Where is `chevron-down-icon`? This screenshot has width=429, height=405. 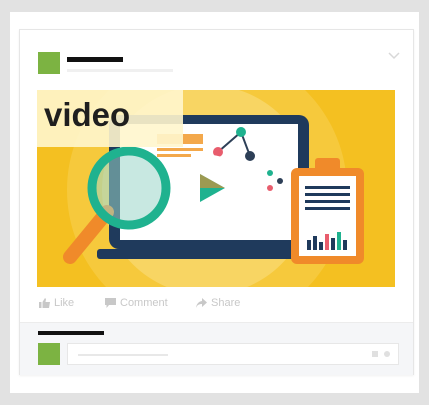
chevron-down-icon is located at coordinates (394, 56).